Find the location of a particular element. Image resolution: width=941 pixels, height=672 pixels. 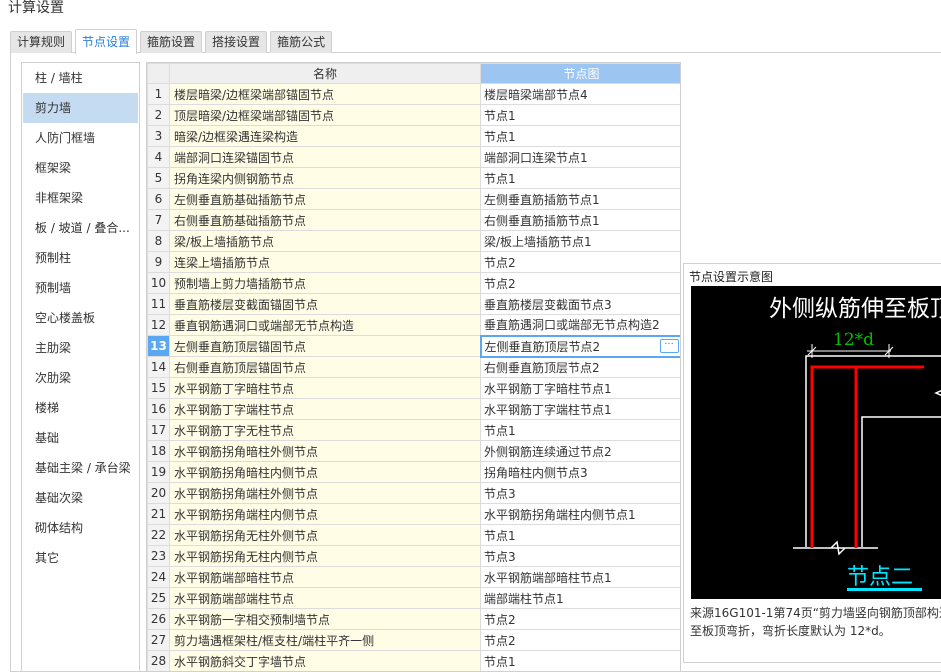

sidebar-item: 砌体结构 is located at coordinates (80, 528).